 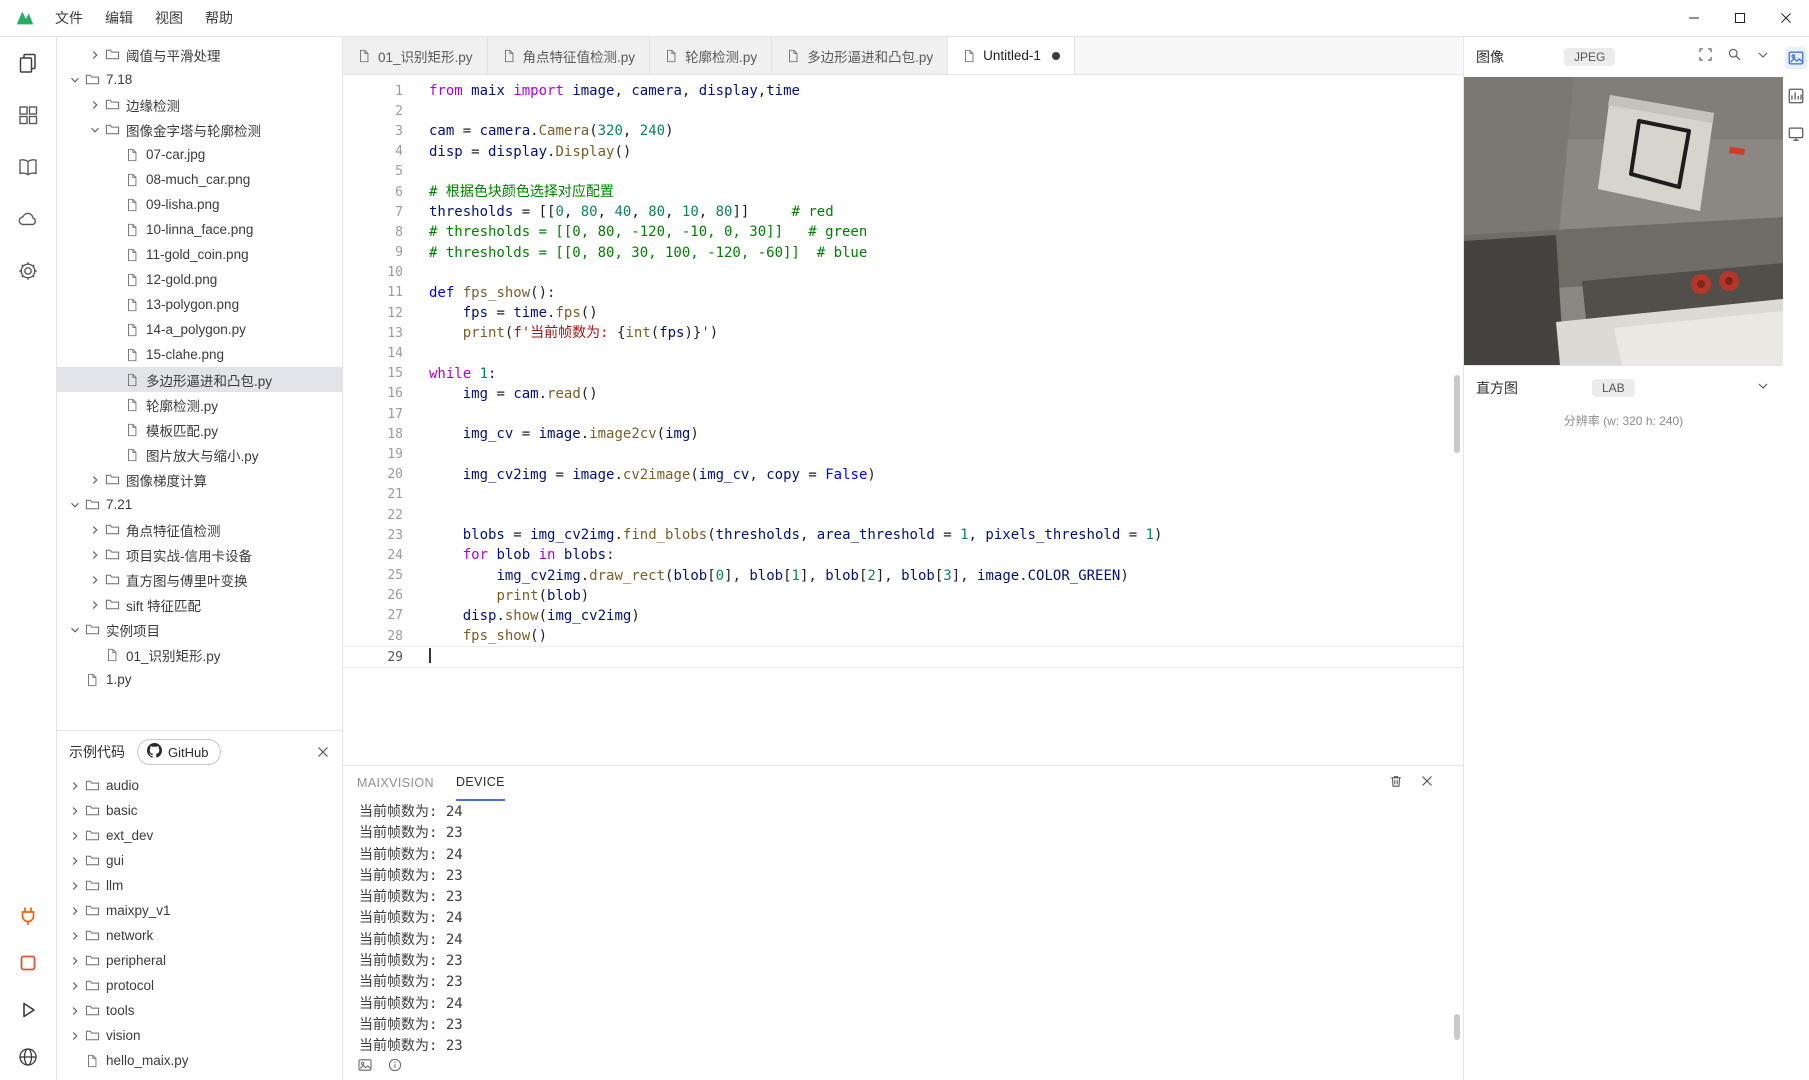 I want to click on explorer-item: sift 特征匹配, so click(x=199, y=604).